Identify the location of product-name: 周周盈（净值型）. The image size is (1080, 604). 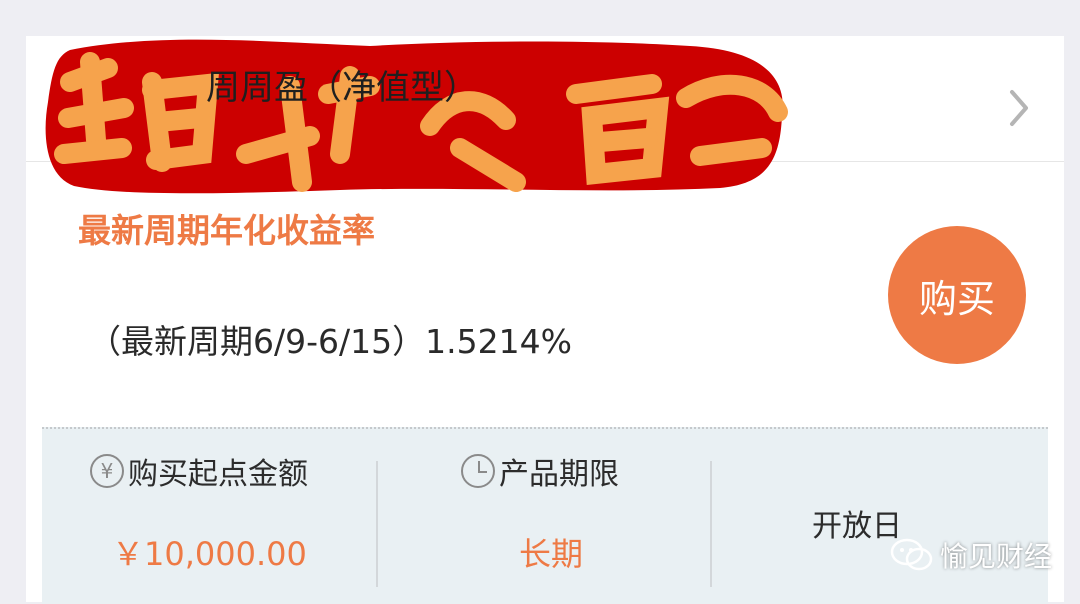
(342, 88).